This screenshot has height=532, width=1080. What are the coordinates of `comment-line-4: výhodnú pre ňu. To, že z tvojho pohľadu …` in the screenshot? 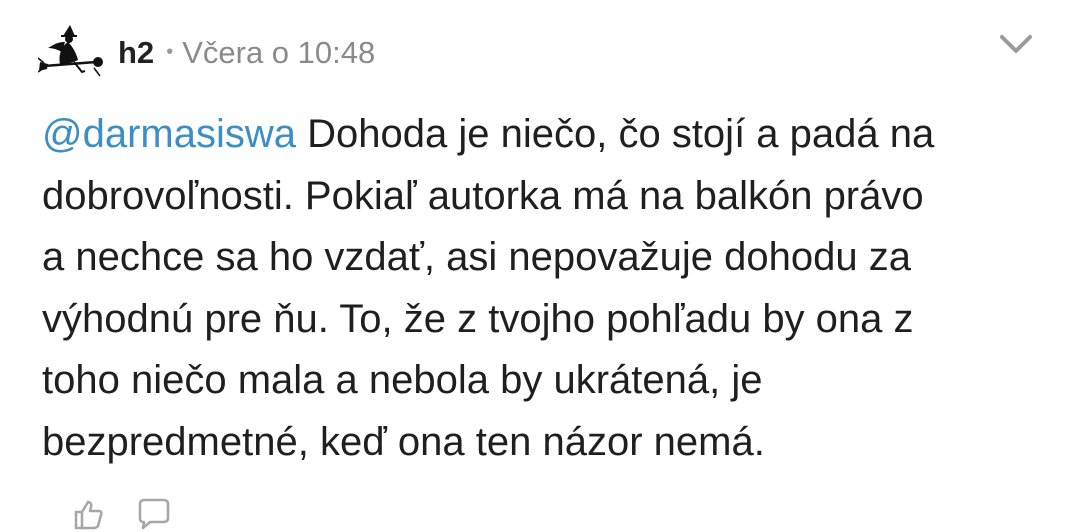 It's located at (478, 318).